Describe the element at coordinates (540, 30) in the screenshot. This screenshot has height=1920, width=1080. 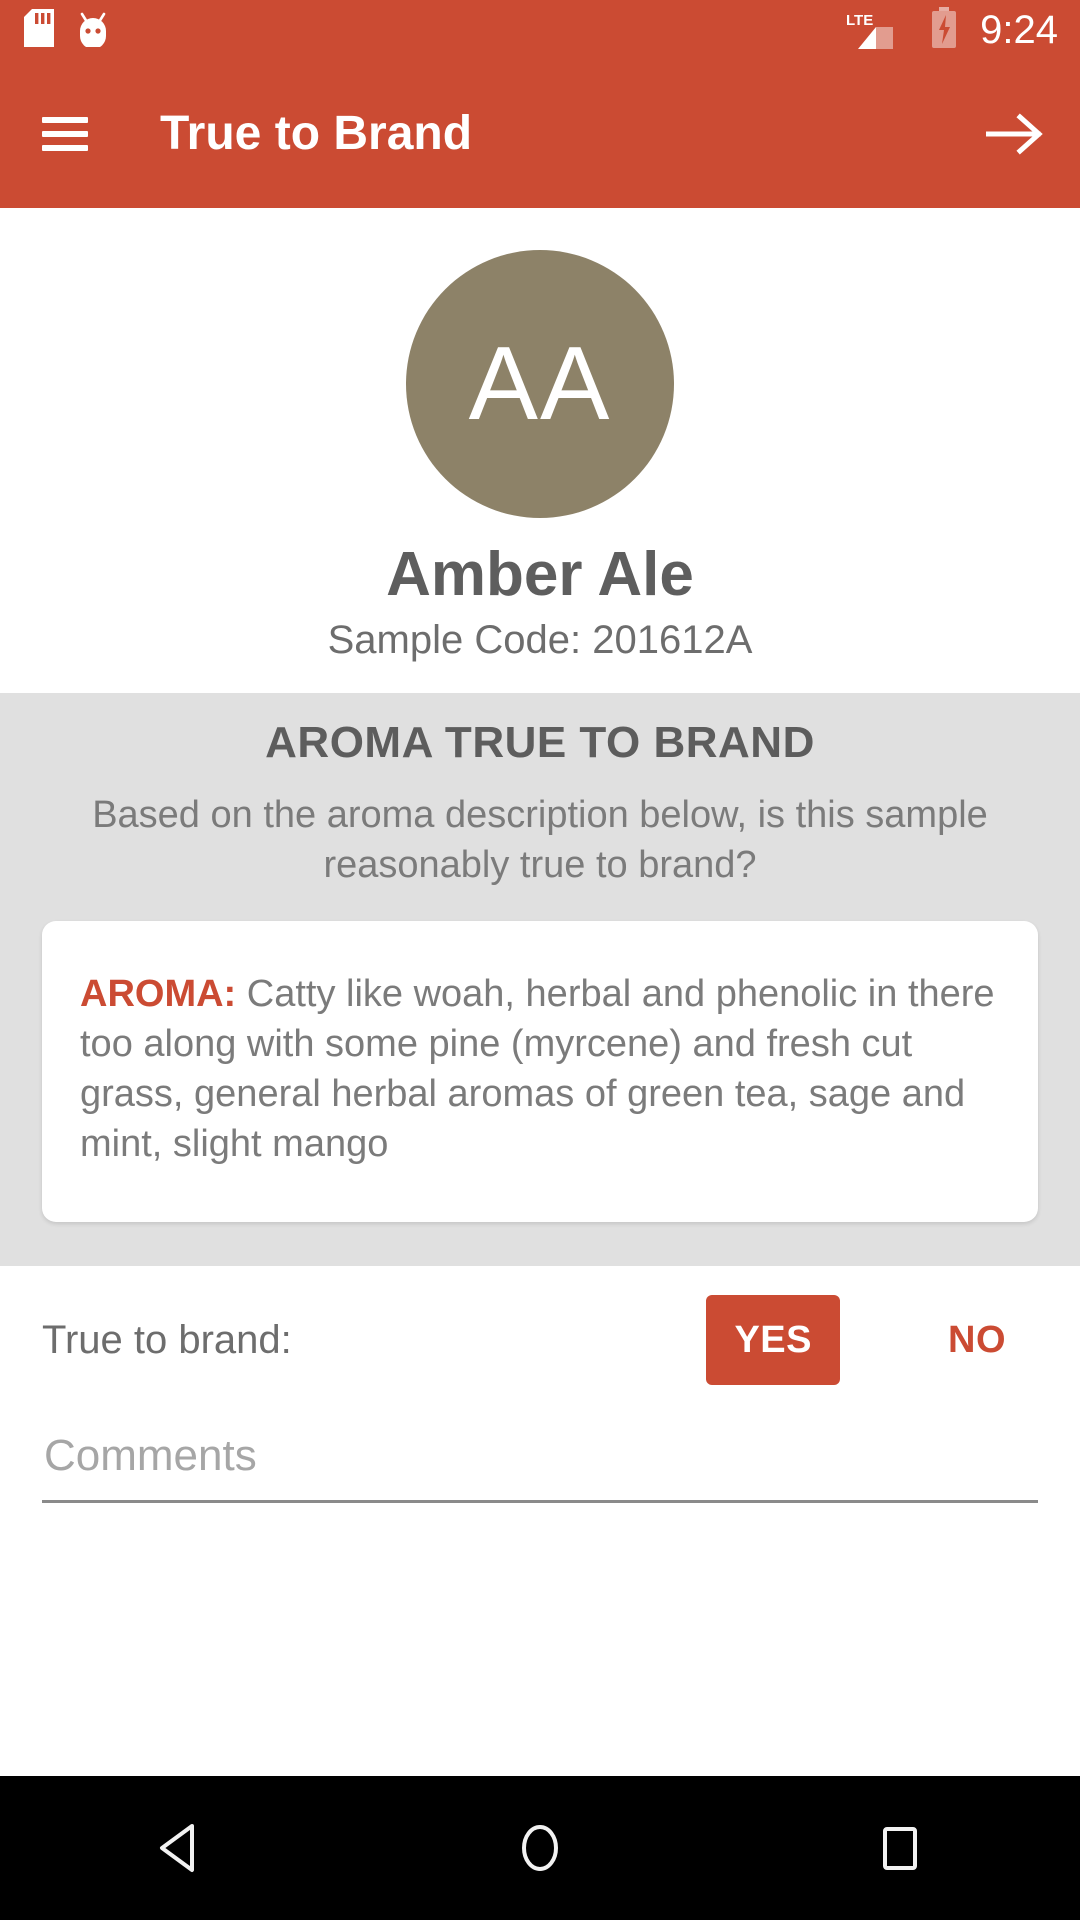
I see `status-bar: LTE 9:24` at that location.